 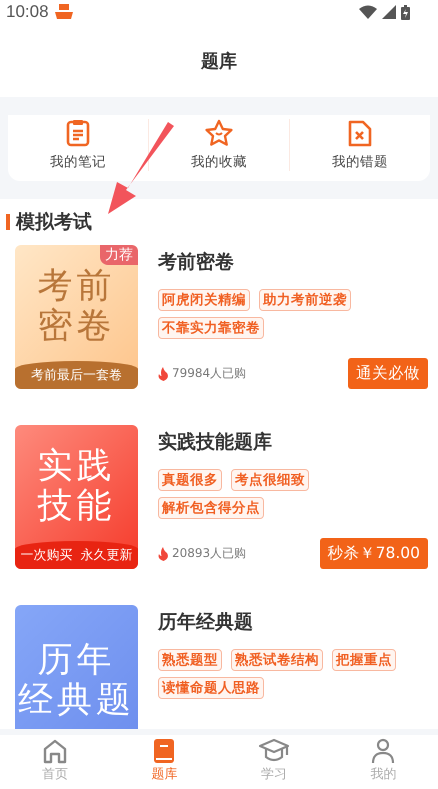 What do you see at coordinates (27, 12) in the screenshot?
I see `status-time: 10:08` at bounding box center [27, 12].